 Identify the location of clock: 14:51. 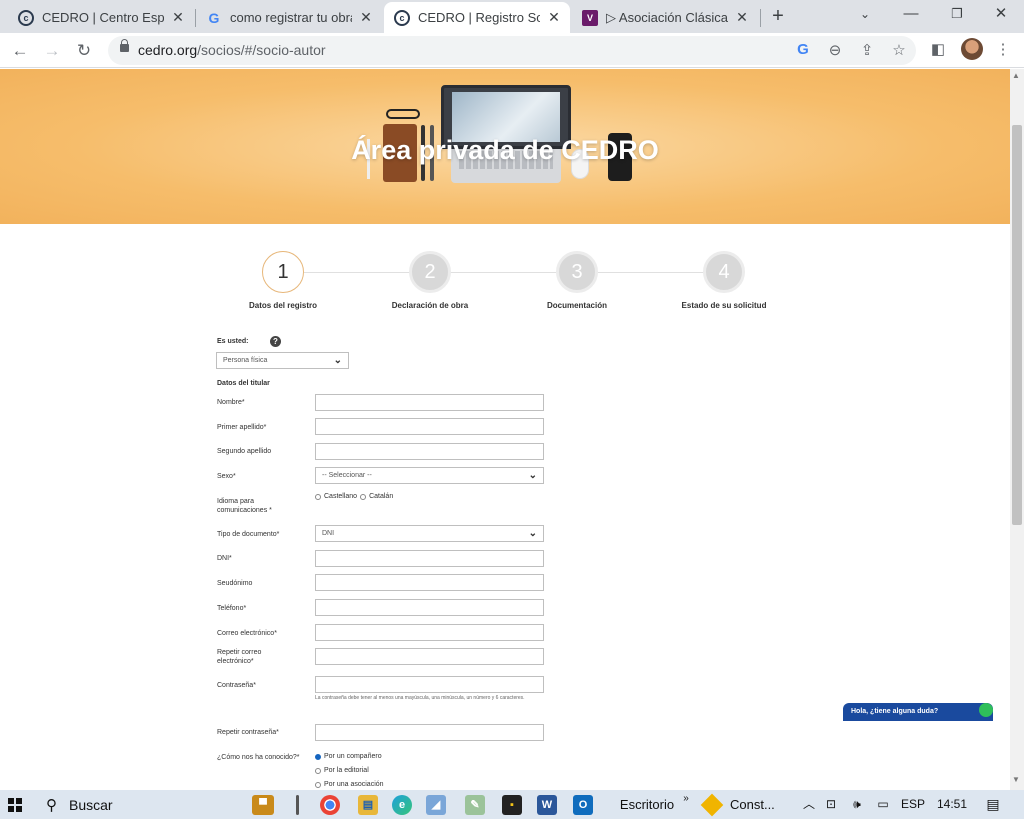
(952, 804).